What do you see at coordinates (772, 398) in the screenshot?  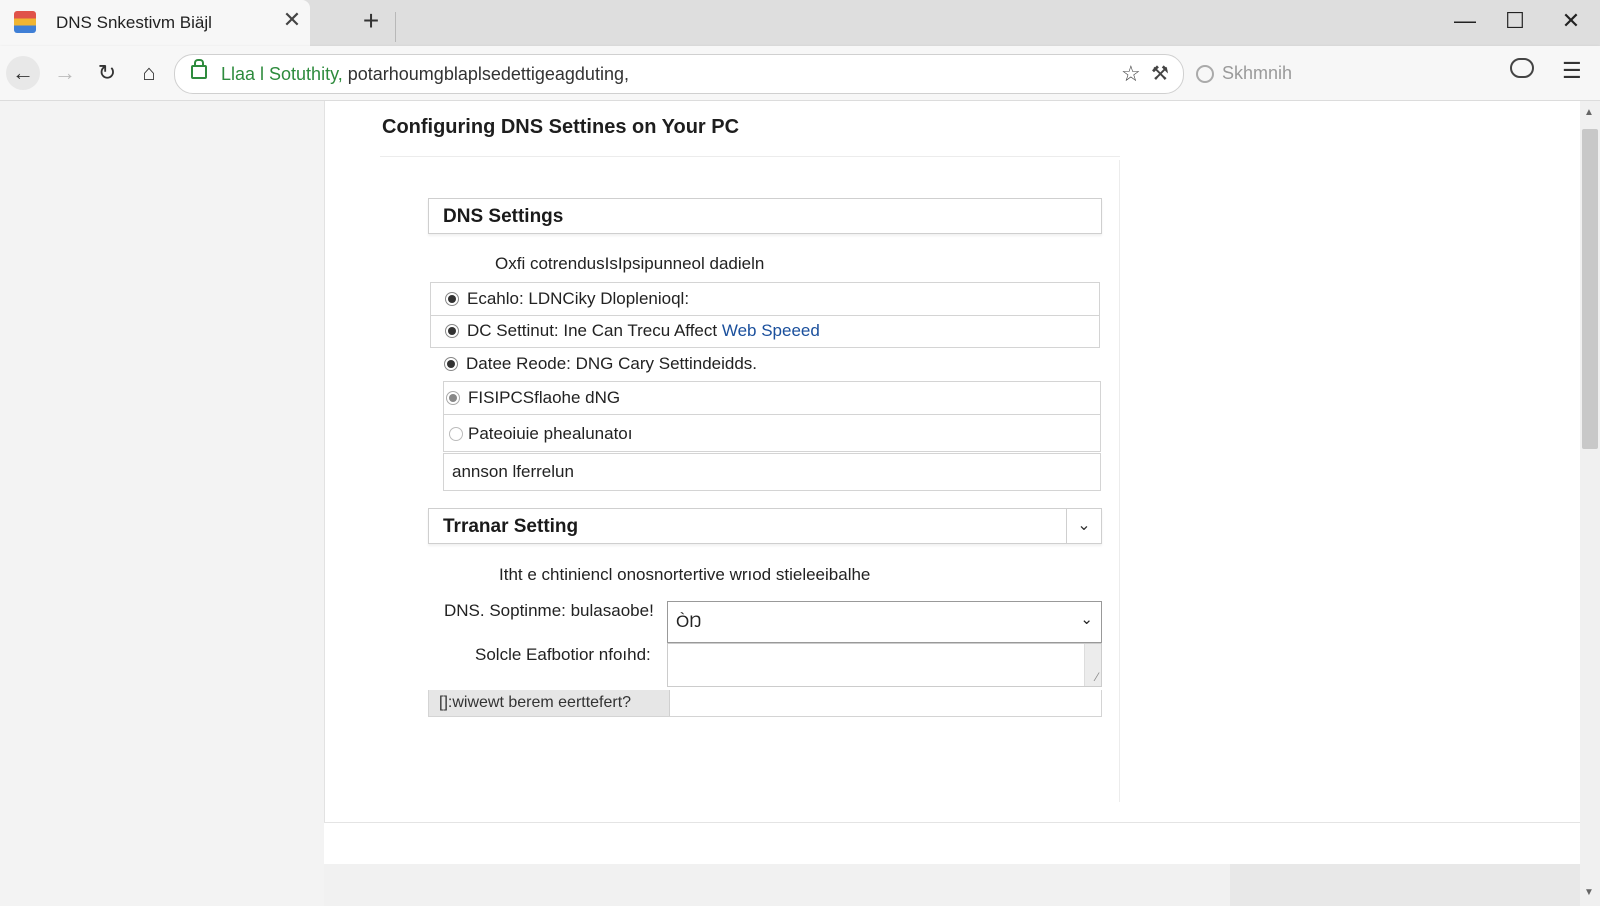 I see `dns-option-4: FISIPCSflaohe dNG` at bounding box center [772, 398].